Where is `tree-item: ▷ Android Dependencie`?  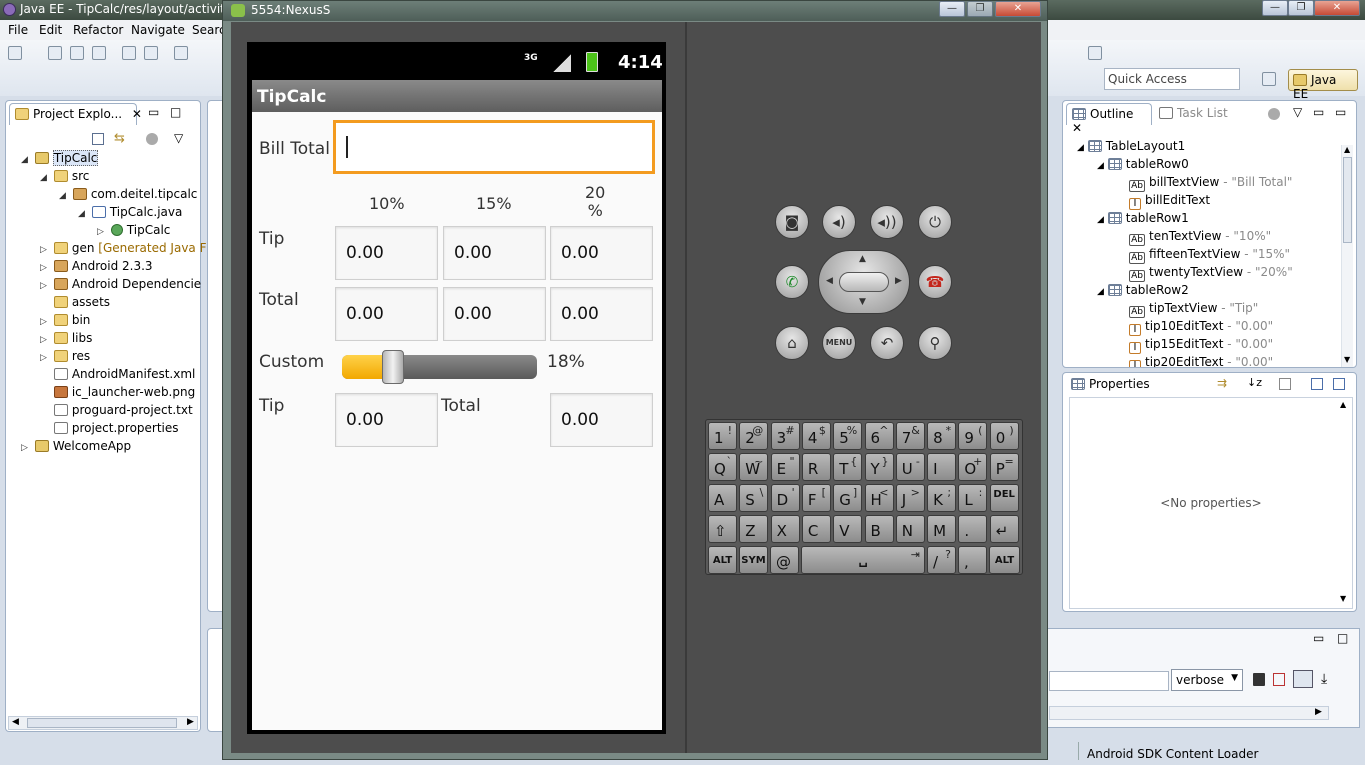 tree-item: ▷ Android Dependencie is located at coordinates (120, 284).